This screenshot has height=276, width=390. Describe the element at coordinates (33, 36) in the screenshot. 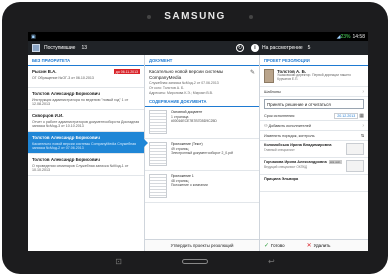

I see `notification-icon: ▣` at that location.